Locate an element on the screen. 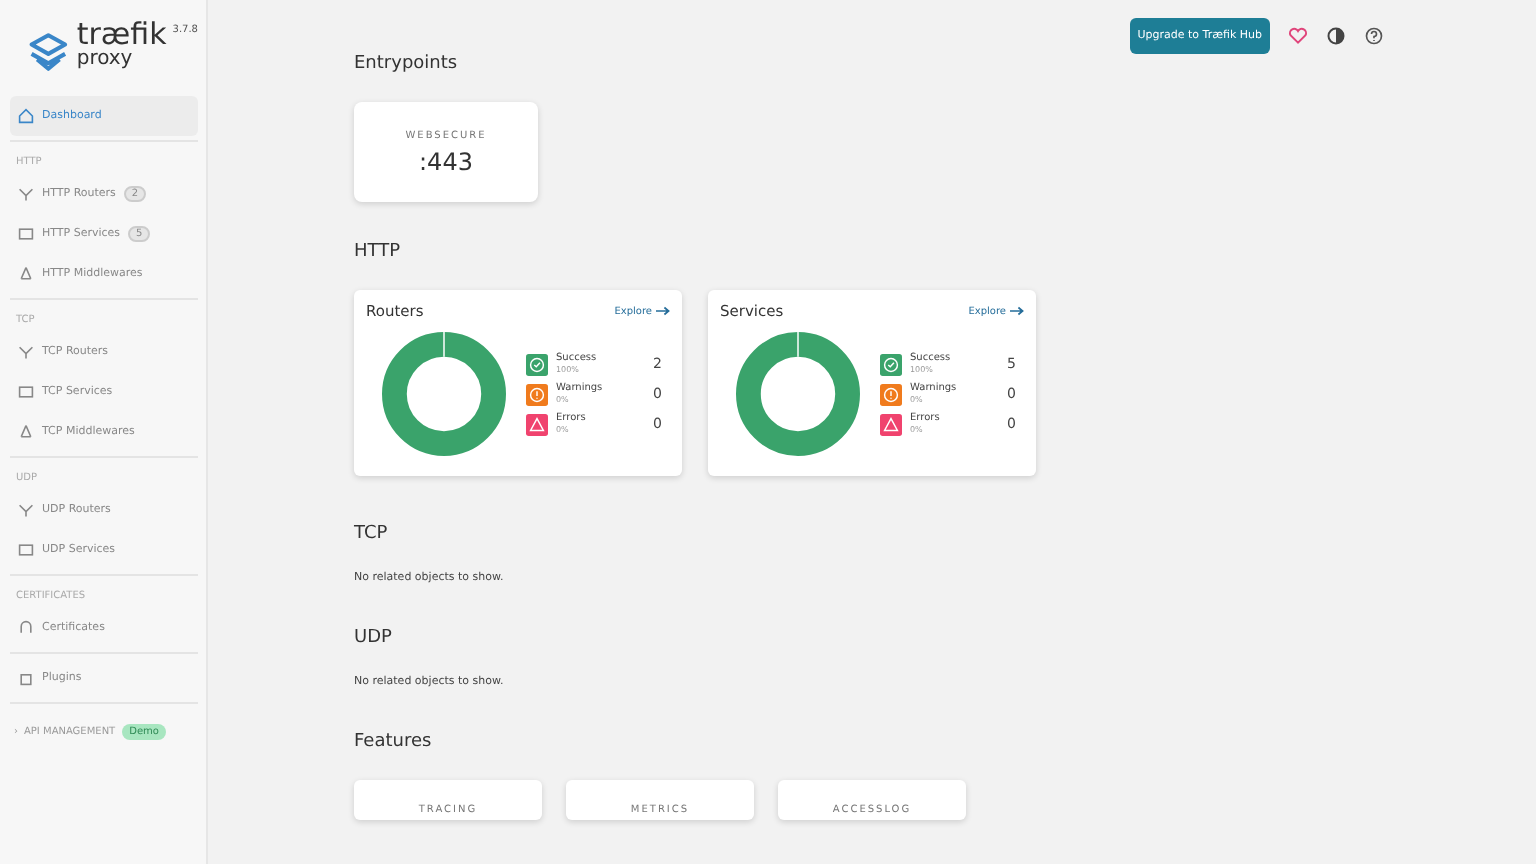 This screenshot has width=1536, height=864. section-title: TCP is located at coordinates (372, 534).